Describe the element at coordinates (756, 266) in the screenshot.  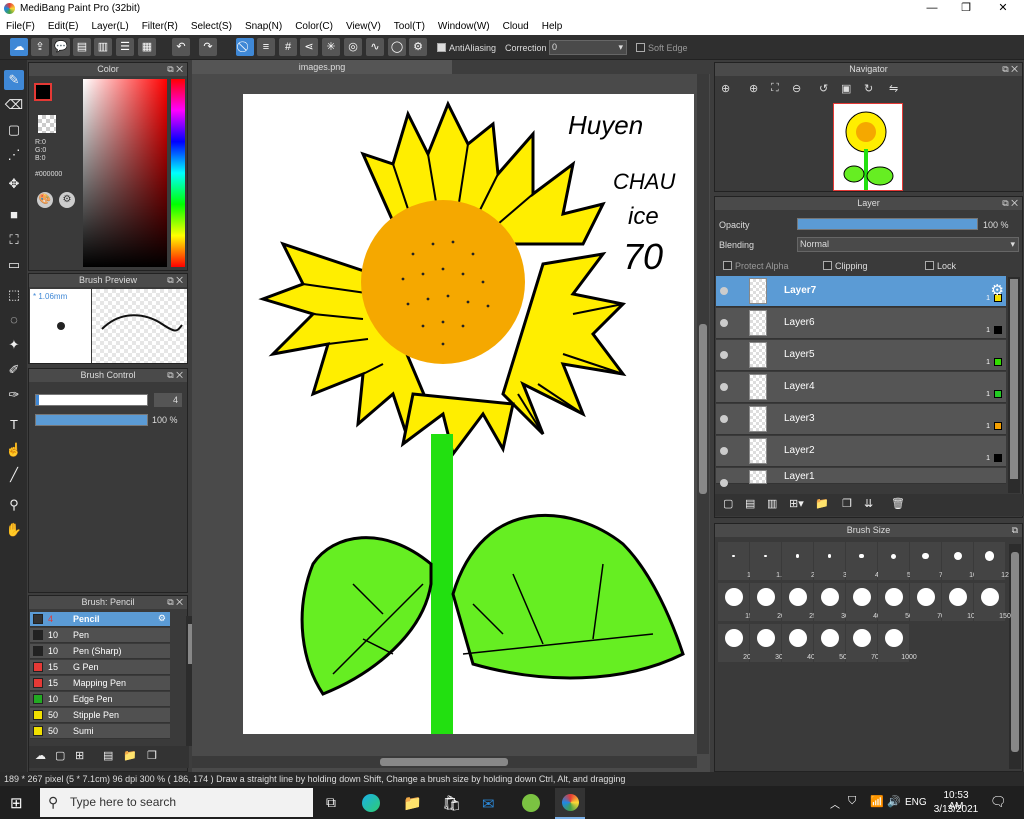
I see `protect-alpha-checkbox: Protect Alpha` at that location.